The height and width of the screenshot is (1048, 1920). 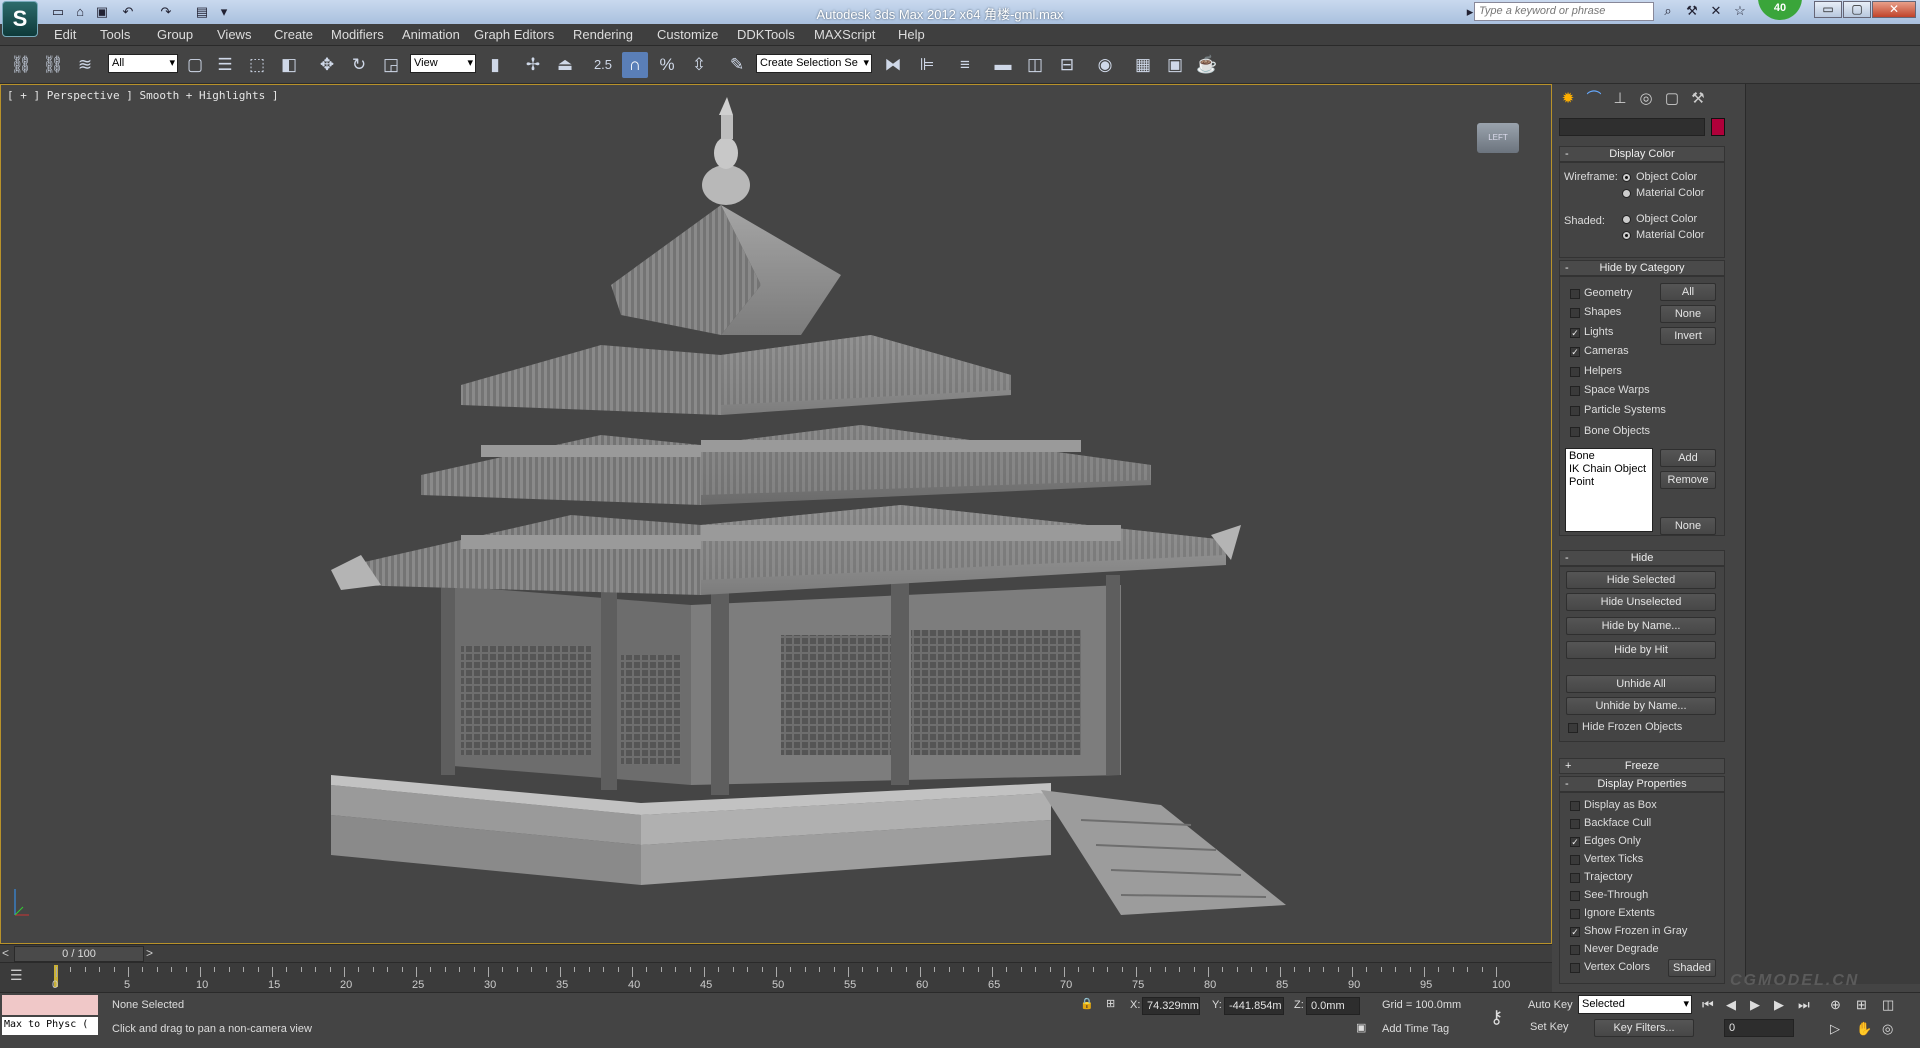 I want to click on menu-ddktools: DDKTools, so click(x=766, y=34).